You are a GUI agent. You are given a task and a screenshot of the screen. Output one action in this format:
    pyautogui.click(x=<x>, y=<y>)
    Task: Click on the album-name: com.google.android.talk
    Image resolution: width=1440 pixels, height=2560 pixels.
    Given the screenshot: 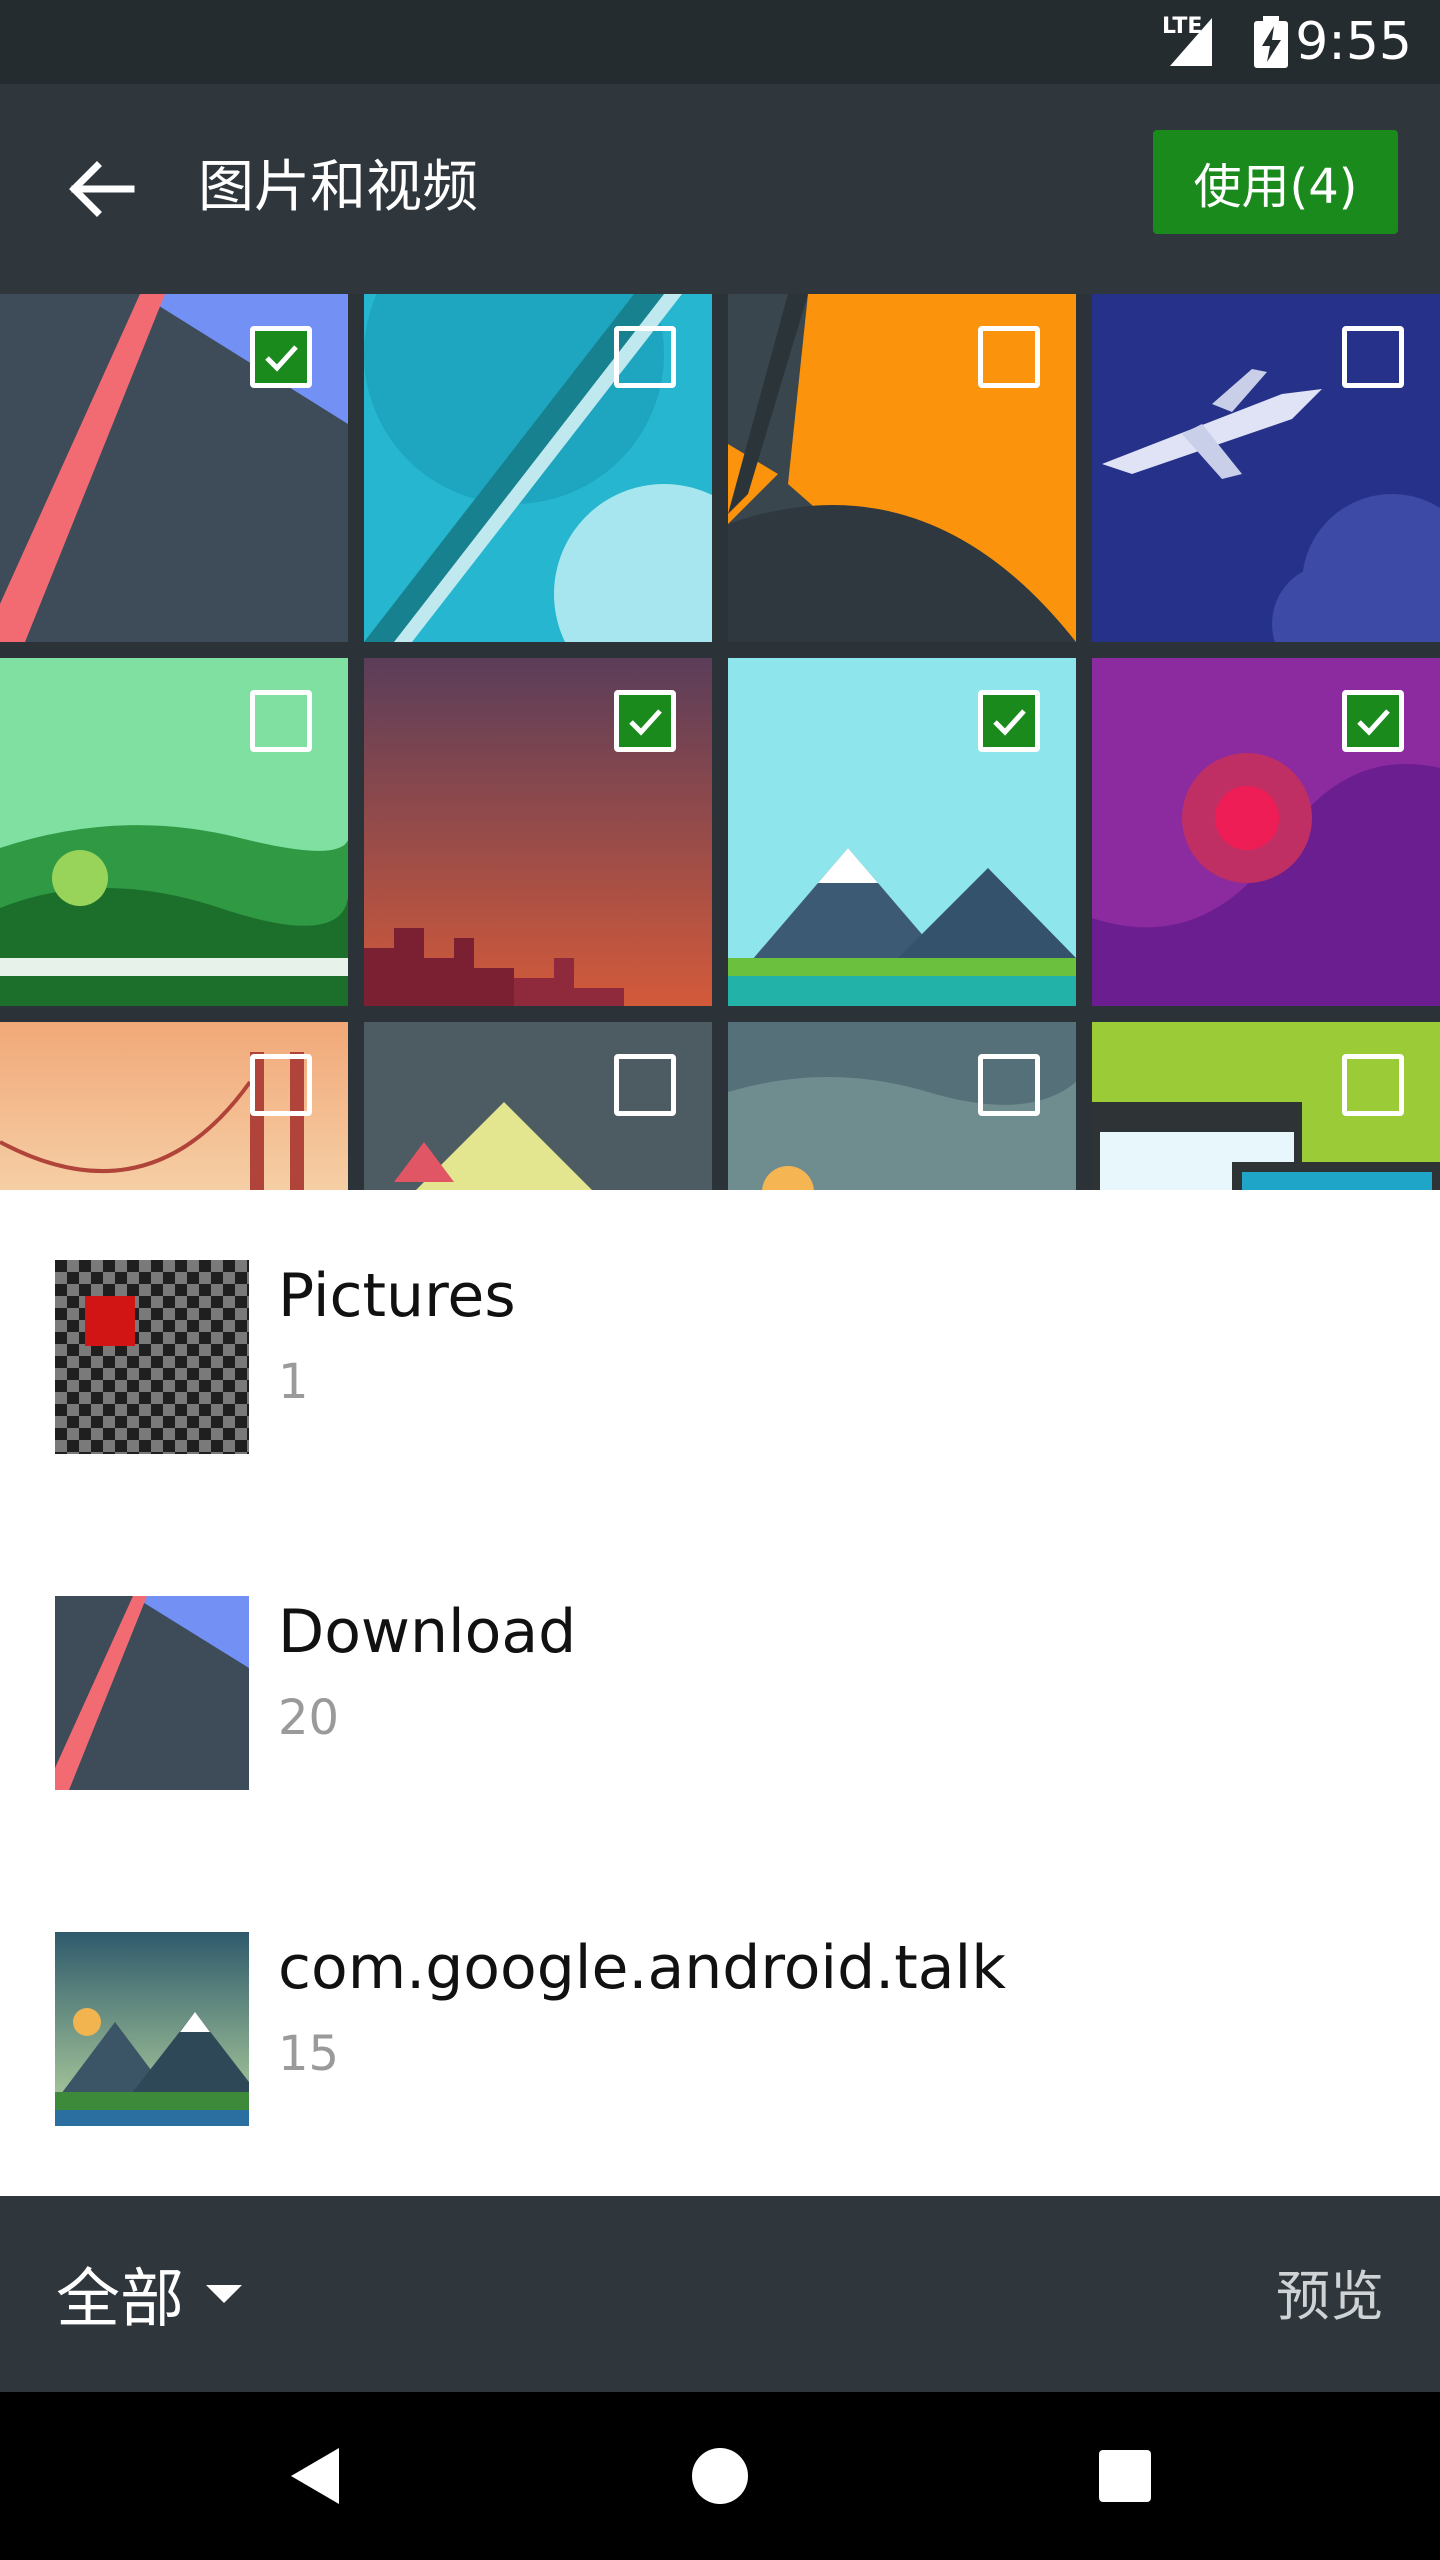 What is the action you would take?
    pyautogui.click(x=642, y=1968)
    